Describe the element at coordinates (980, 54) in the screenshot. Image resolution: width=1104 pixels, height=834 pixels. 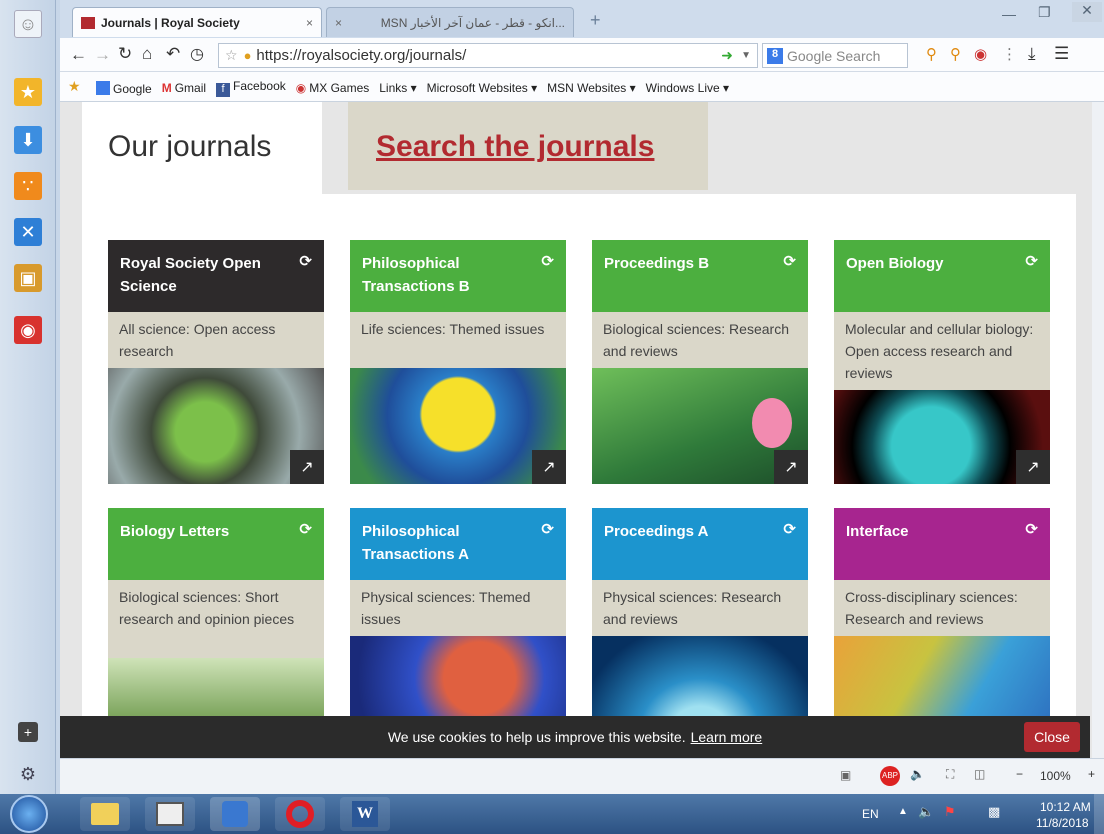
I see `games-toolbar-icon: ◉` at that location.